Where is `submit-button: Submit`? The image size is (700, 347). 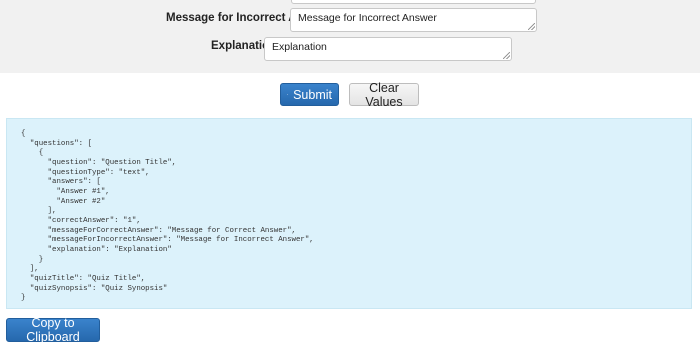 submit-button: Submit is located at coordinates (309, 94).